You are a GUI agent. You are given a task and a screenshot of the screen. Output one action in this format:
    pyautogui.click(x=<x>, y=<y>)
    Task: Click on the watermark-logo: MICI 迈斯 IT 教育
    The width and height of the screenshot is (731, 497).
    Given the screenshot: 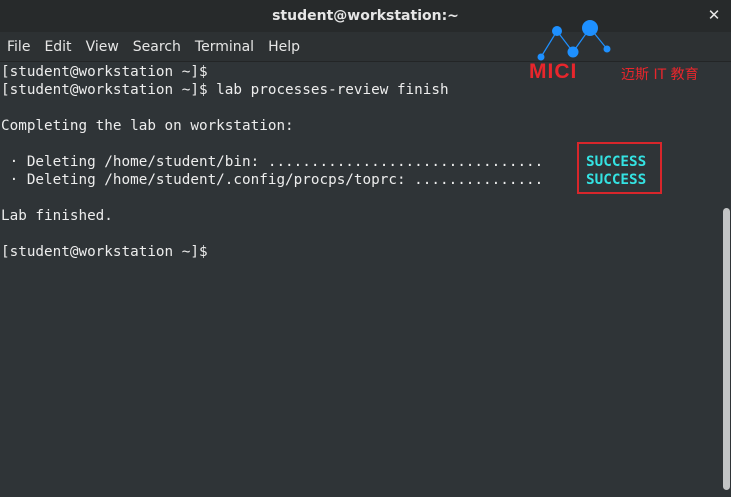 What is the action you would take?
    pyautogui.click(x=621, y=50)
    